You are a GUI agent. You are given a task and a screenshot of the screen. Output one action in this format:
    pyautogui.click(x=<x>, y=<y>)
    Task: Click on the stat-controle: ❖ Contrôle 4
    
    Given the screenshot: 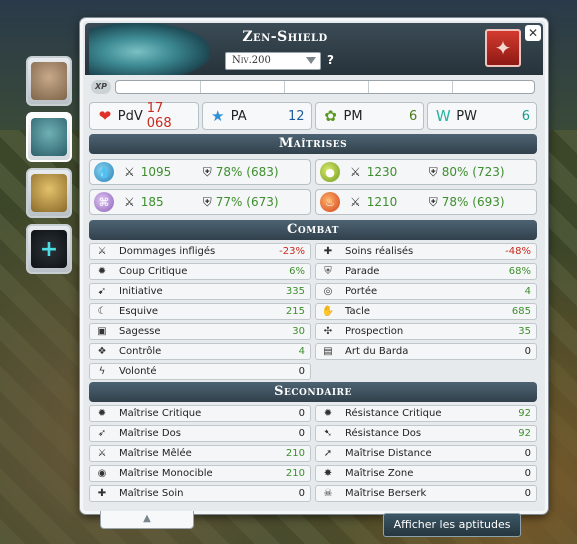 What is the action you would take?
    pyautogui.click(x=200, y=351)
    